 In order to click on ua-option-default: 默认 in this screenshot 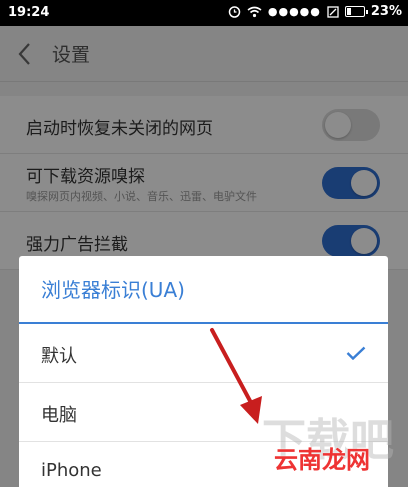, I will do `click(203, 353)`.